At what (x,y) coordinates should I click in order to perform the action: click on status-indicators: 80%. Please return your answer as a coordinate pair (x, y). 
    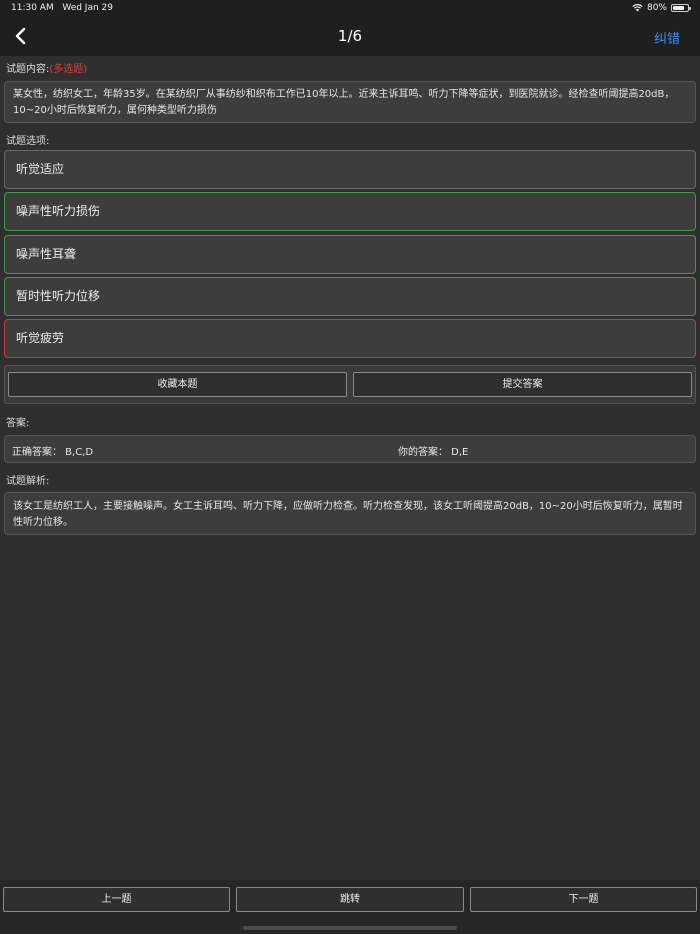
    Looking at the image, I should click on (661, 8).